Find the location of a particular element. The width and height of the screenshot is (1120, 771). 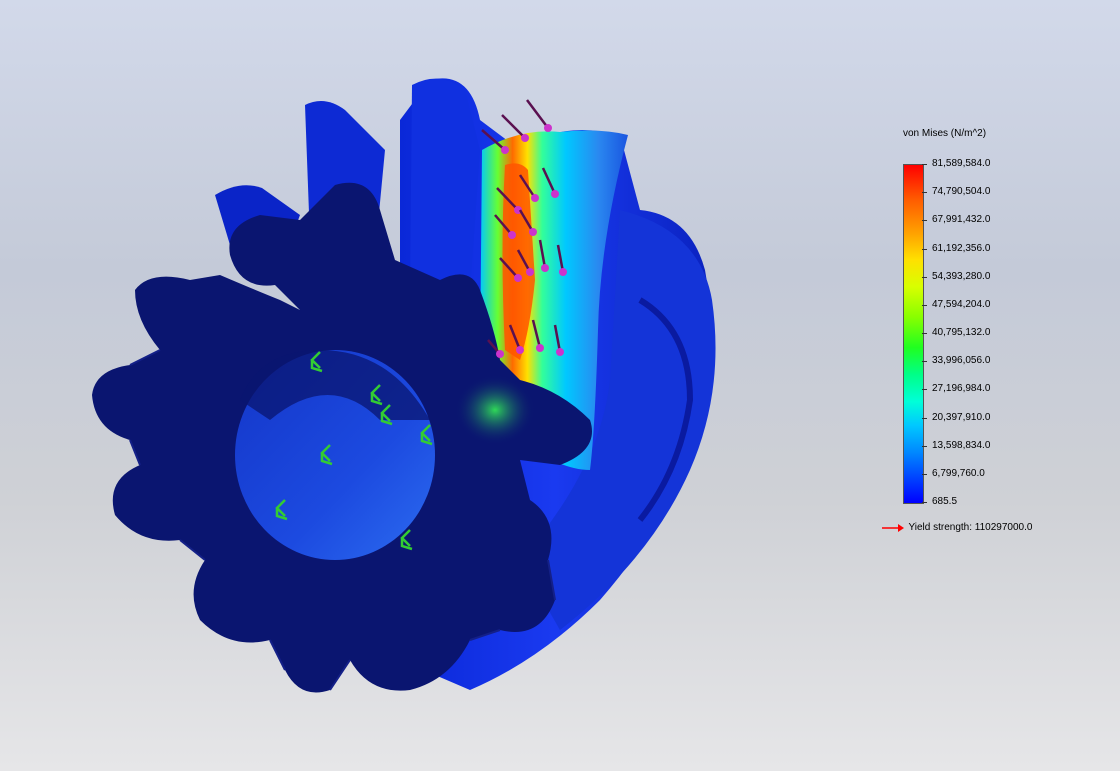

yield-strength-label: Yield strength: 110297000.0 is located at coordinates (970, 528).